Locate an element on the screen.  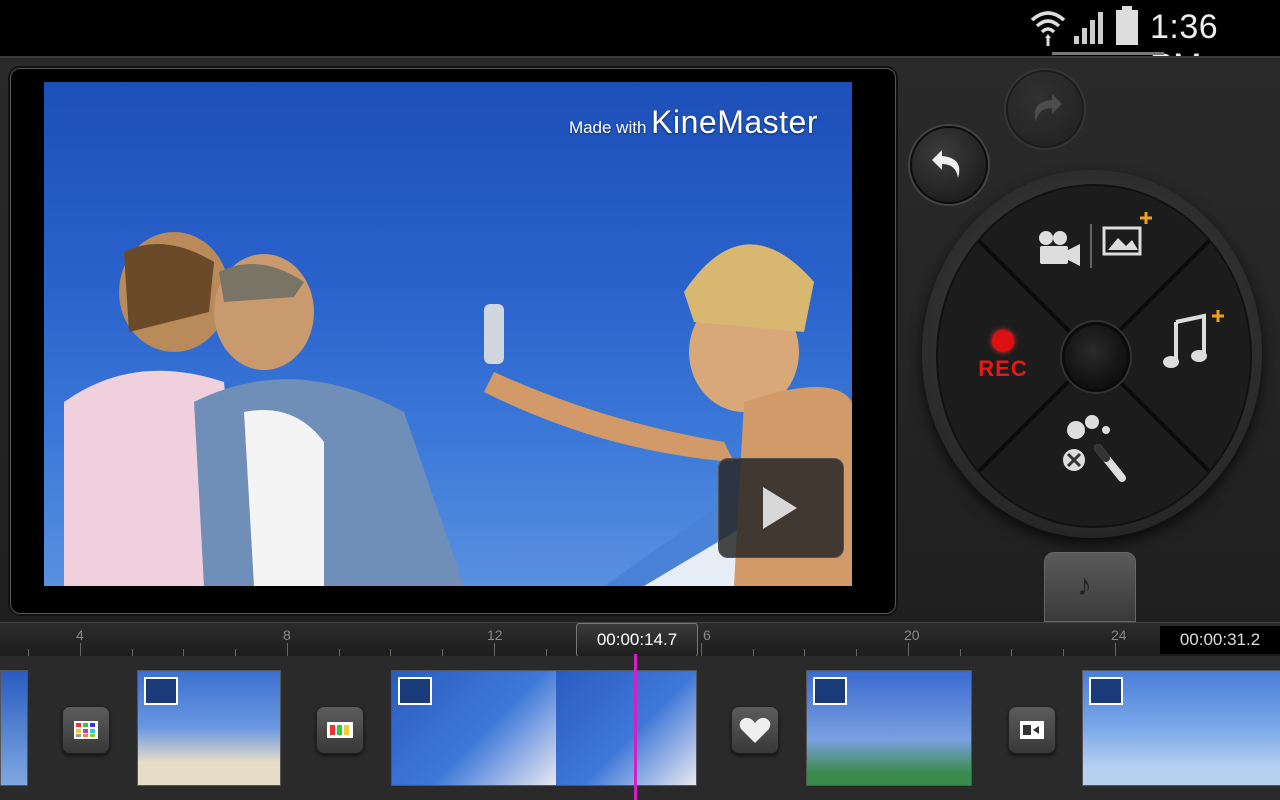
add-audio-button is located at coordinates (1195, 340).